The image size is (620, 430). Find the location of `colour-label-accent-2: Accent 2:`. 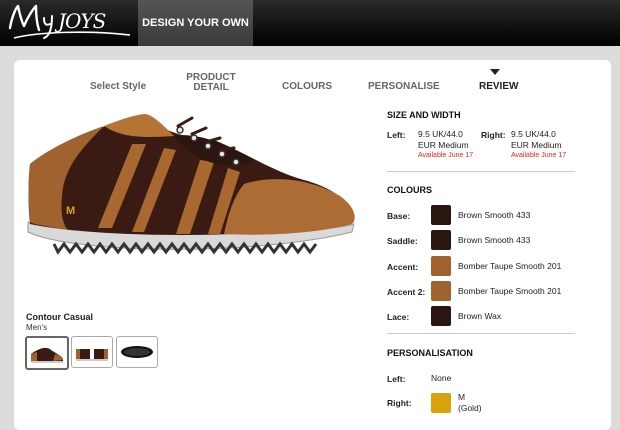

colour-label-accent-2: Accent 2: is located at coordinates (406, 292).